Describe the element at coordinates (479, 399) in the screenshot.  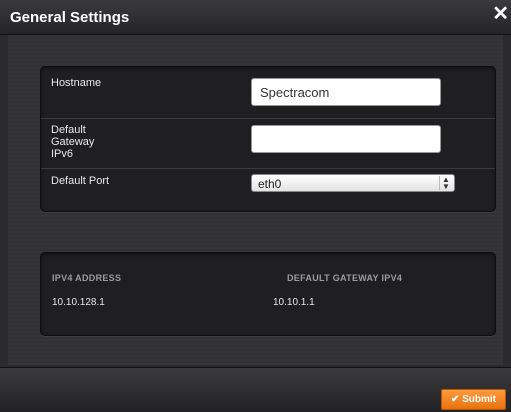
I see `submit-button-label: Submit` at that location.